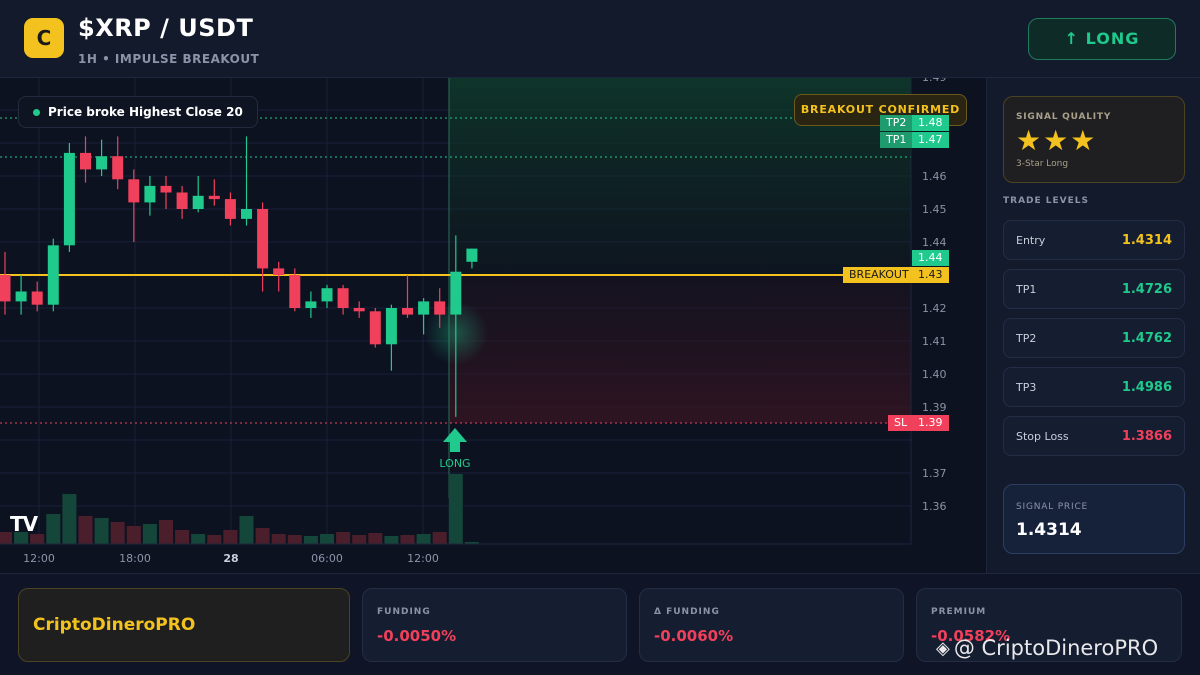  What do you see at coordinates (1146, 436) in the screenshot?
I see `trade-level-value: 1.3866` at bounding box center [1146, 436].